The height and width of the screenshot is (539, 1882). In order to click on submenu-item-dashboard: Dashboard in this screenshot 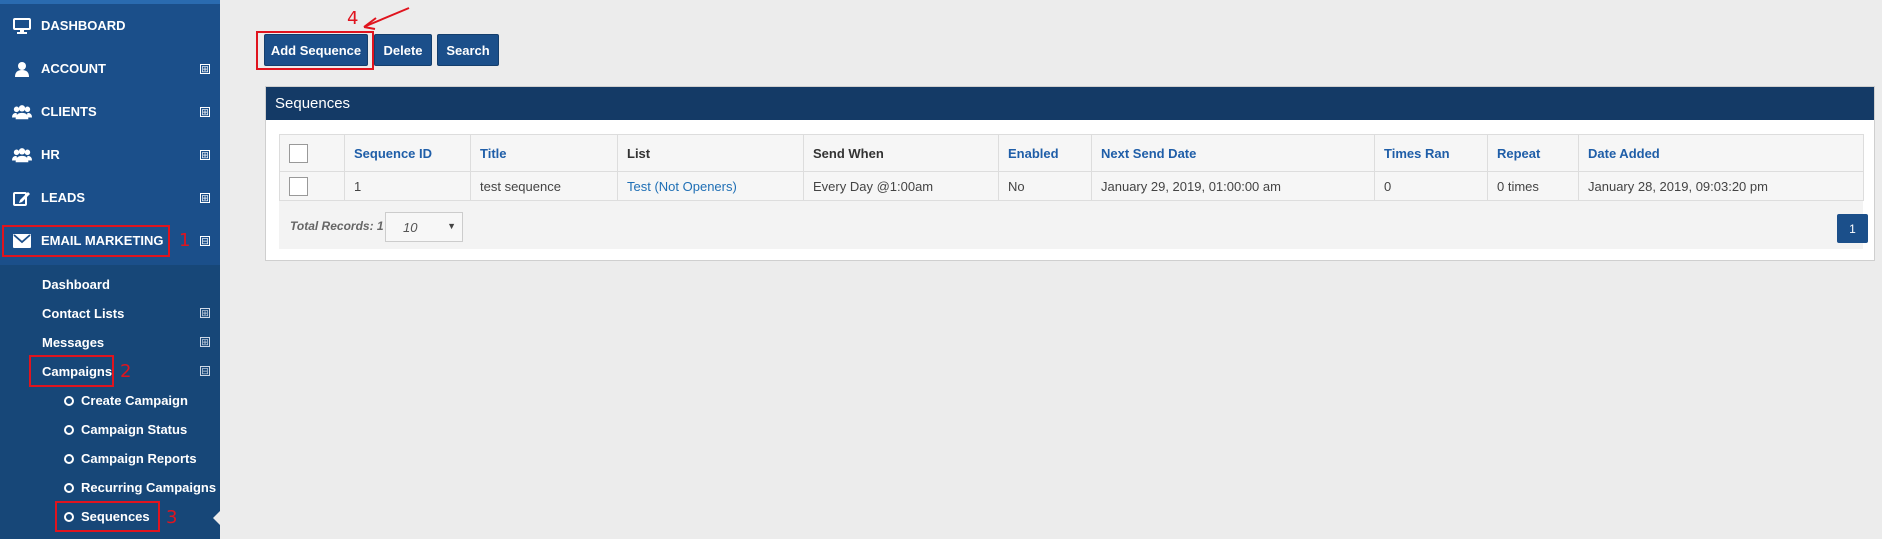, I will do `click(76, 284)`.